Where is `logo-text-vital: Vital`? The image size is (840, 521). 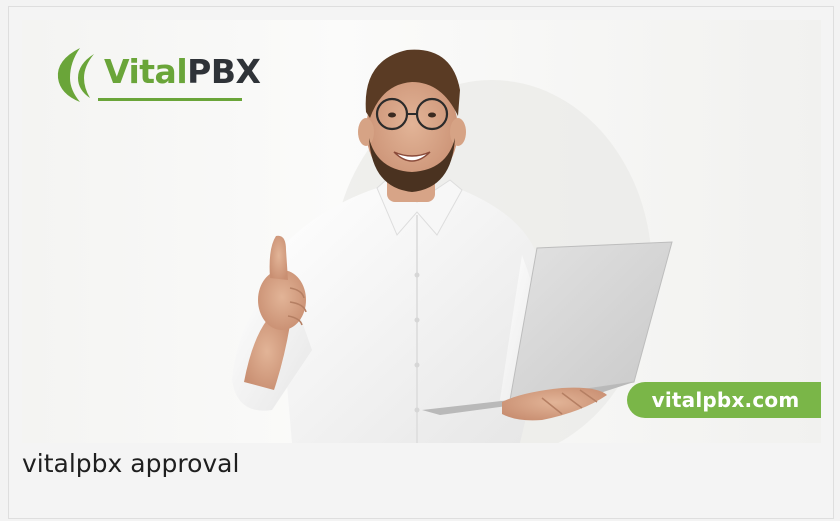 logo-text-vital: Vital is located at coordinates (146, 71).